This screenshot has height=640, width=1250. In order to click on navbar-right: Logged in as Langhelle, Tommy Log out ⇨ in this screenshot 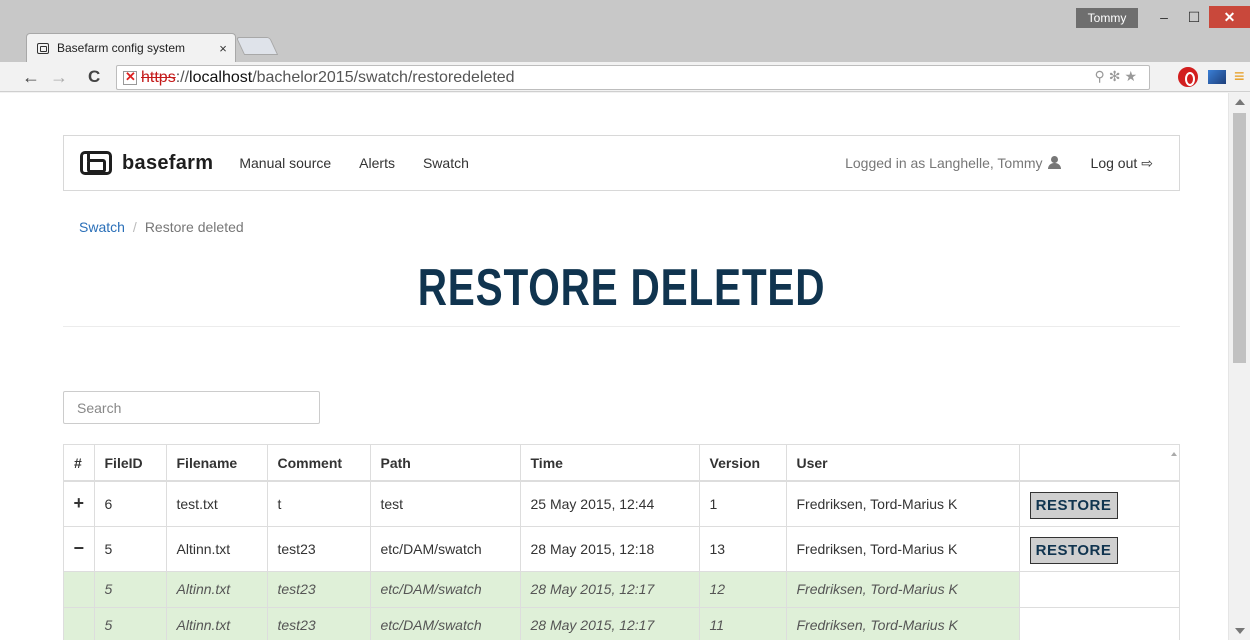, I will do `click(999, 163)`.